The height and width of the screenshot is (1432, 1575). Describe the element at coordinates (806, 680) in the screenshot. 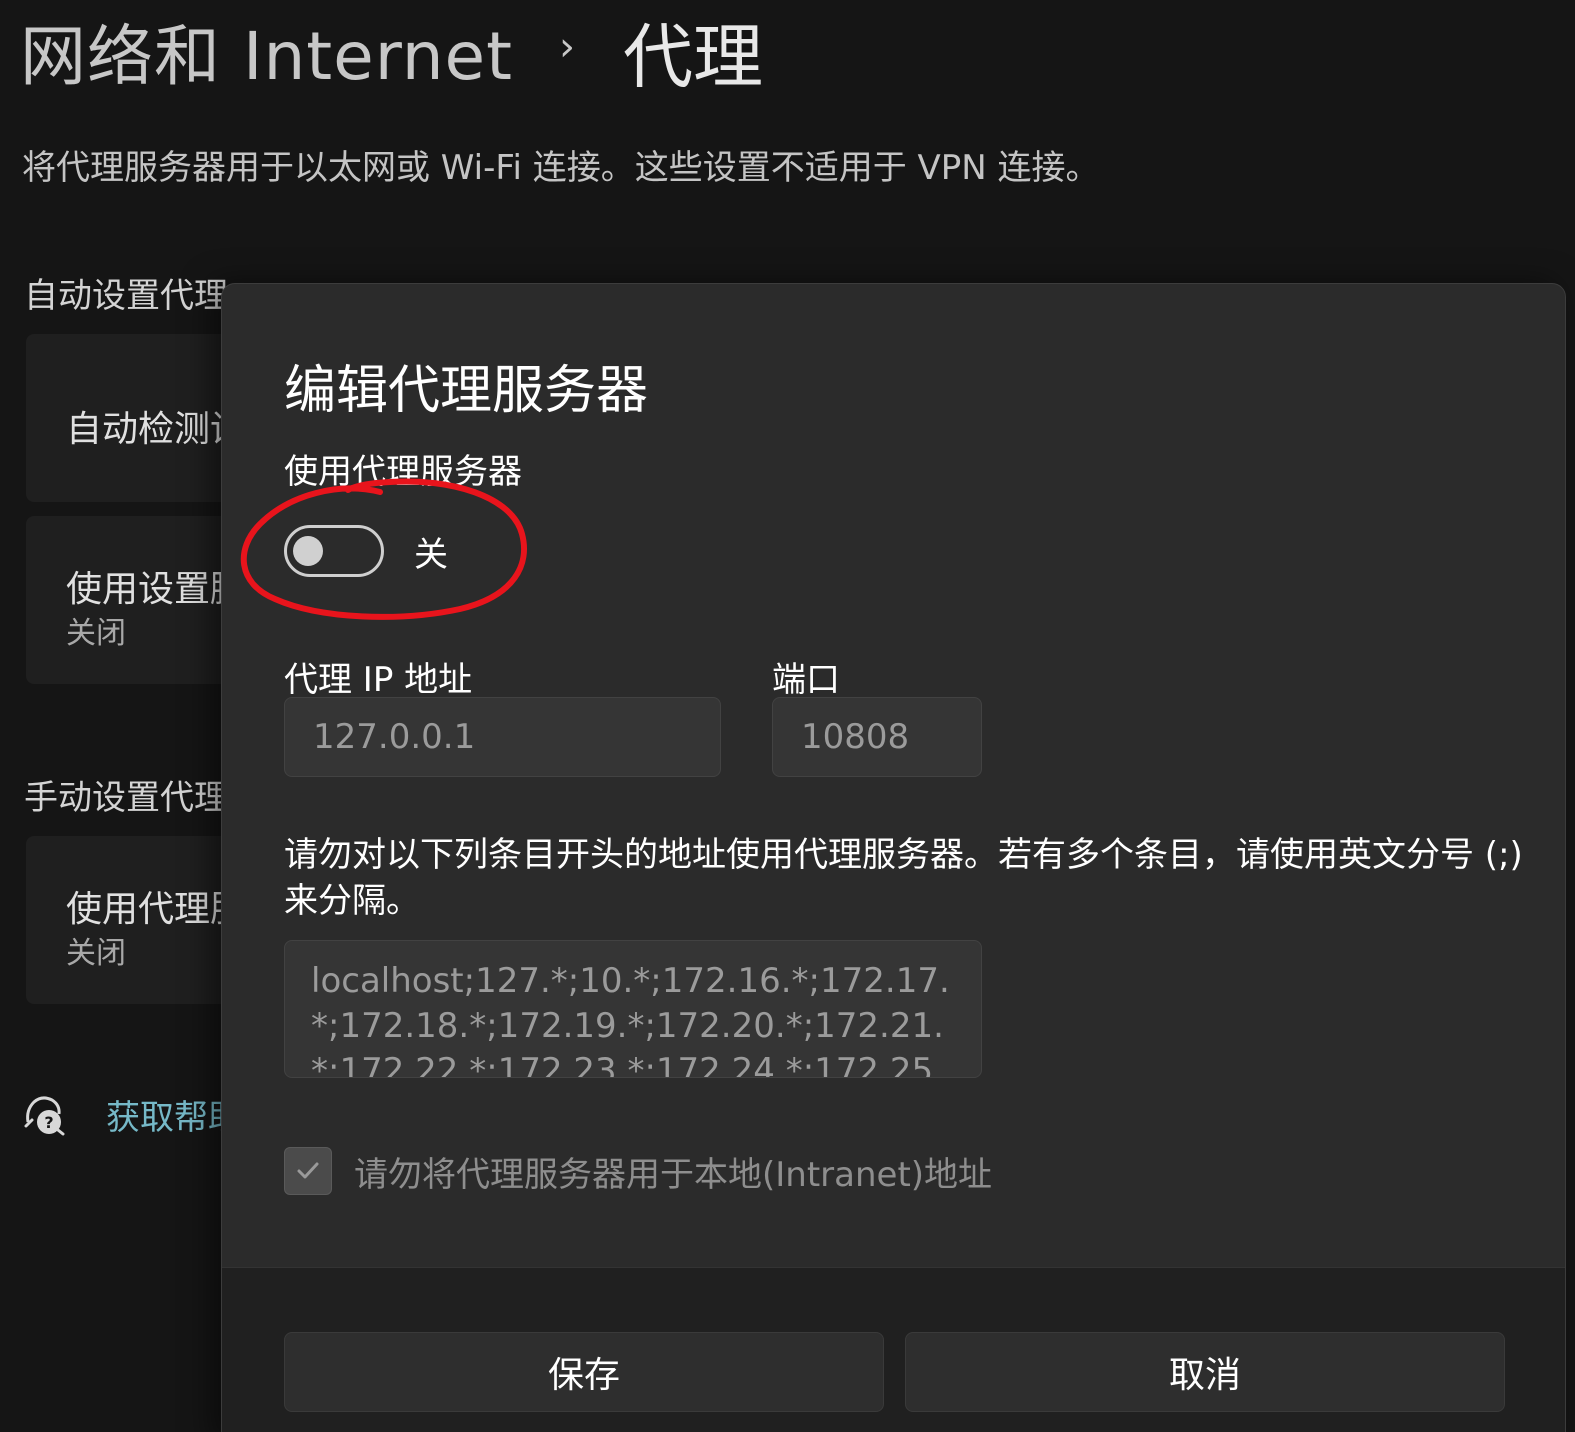

I see `port-label: 端口` at that location.